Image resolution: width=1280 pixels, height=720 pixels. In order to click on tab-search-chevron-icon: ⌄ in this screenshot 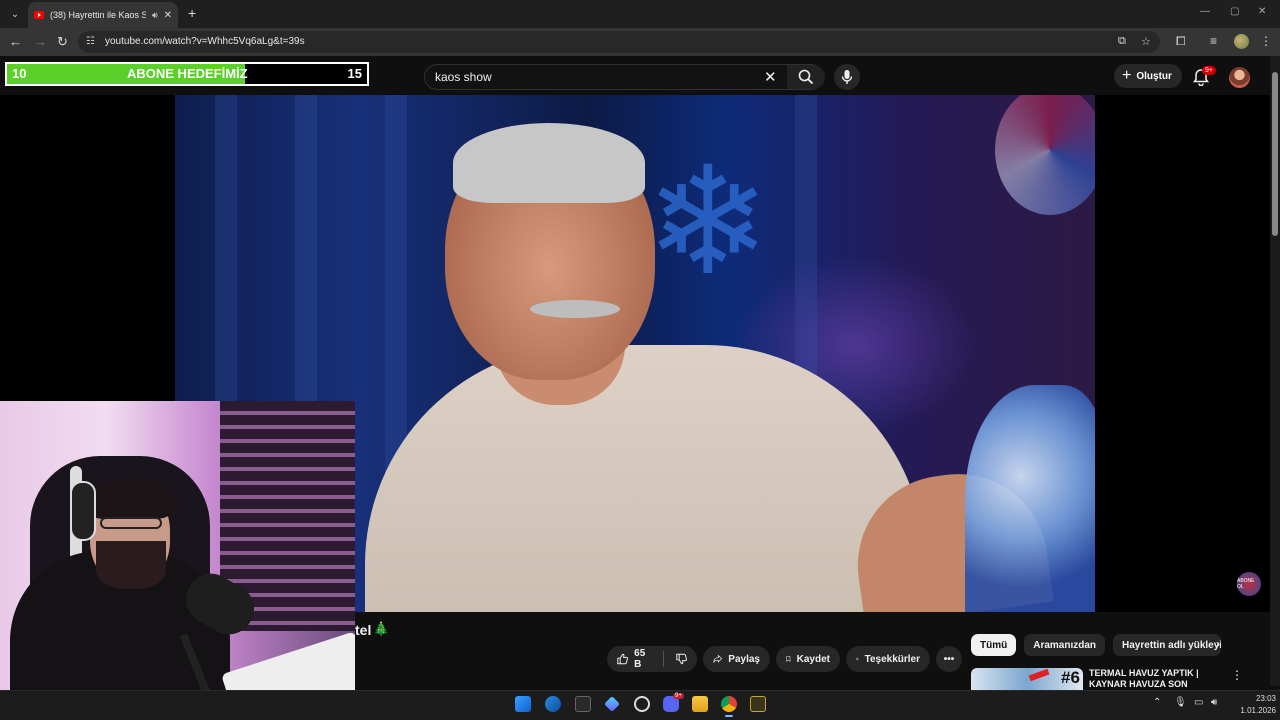, I will do `click(15, 14)`.